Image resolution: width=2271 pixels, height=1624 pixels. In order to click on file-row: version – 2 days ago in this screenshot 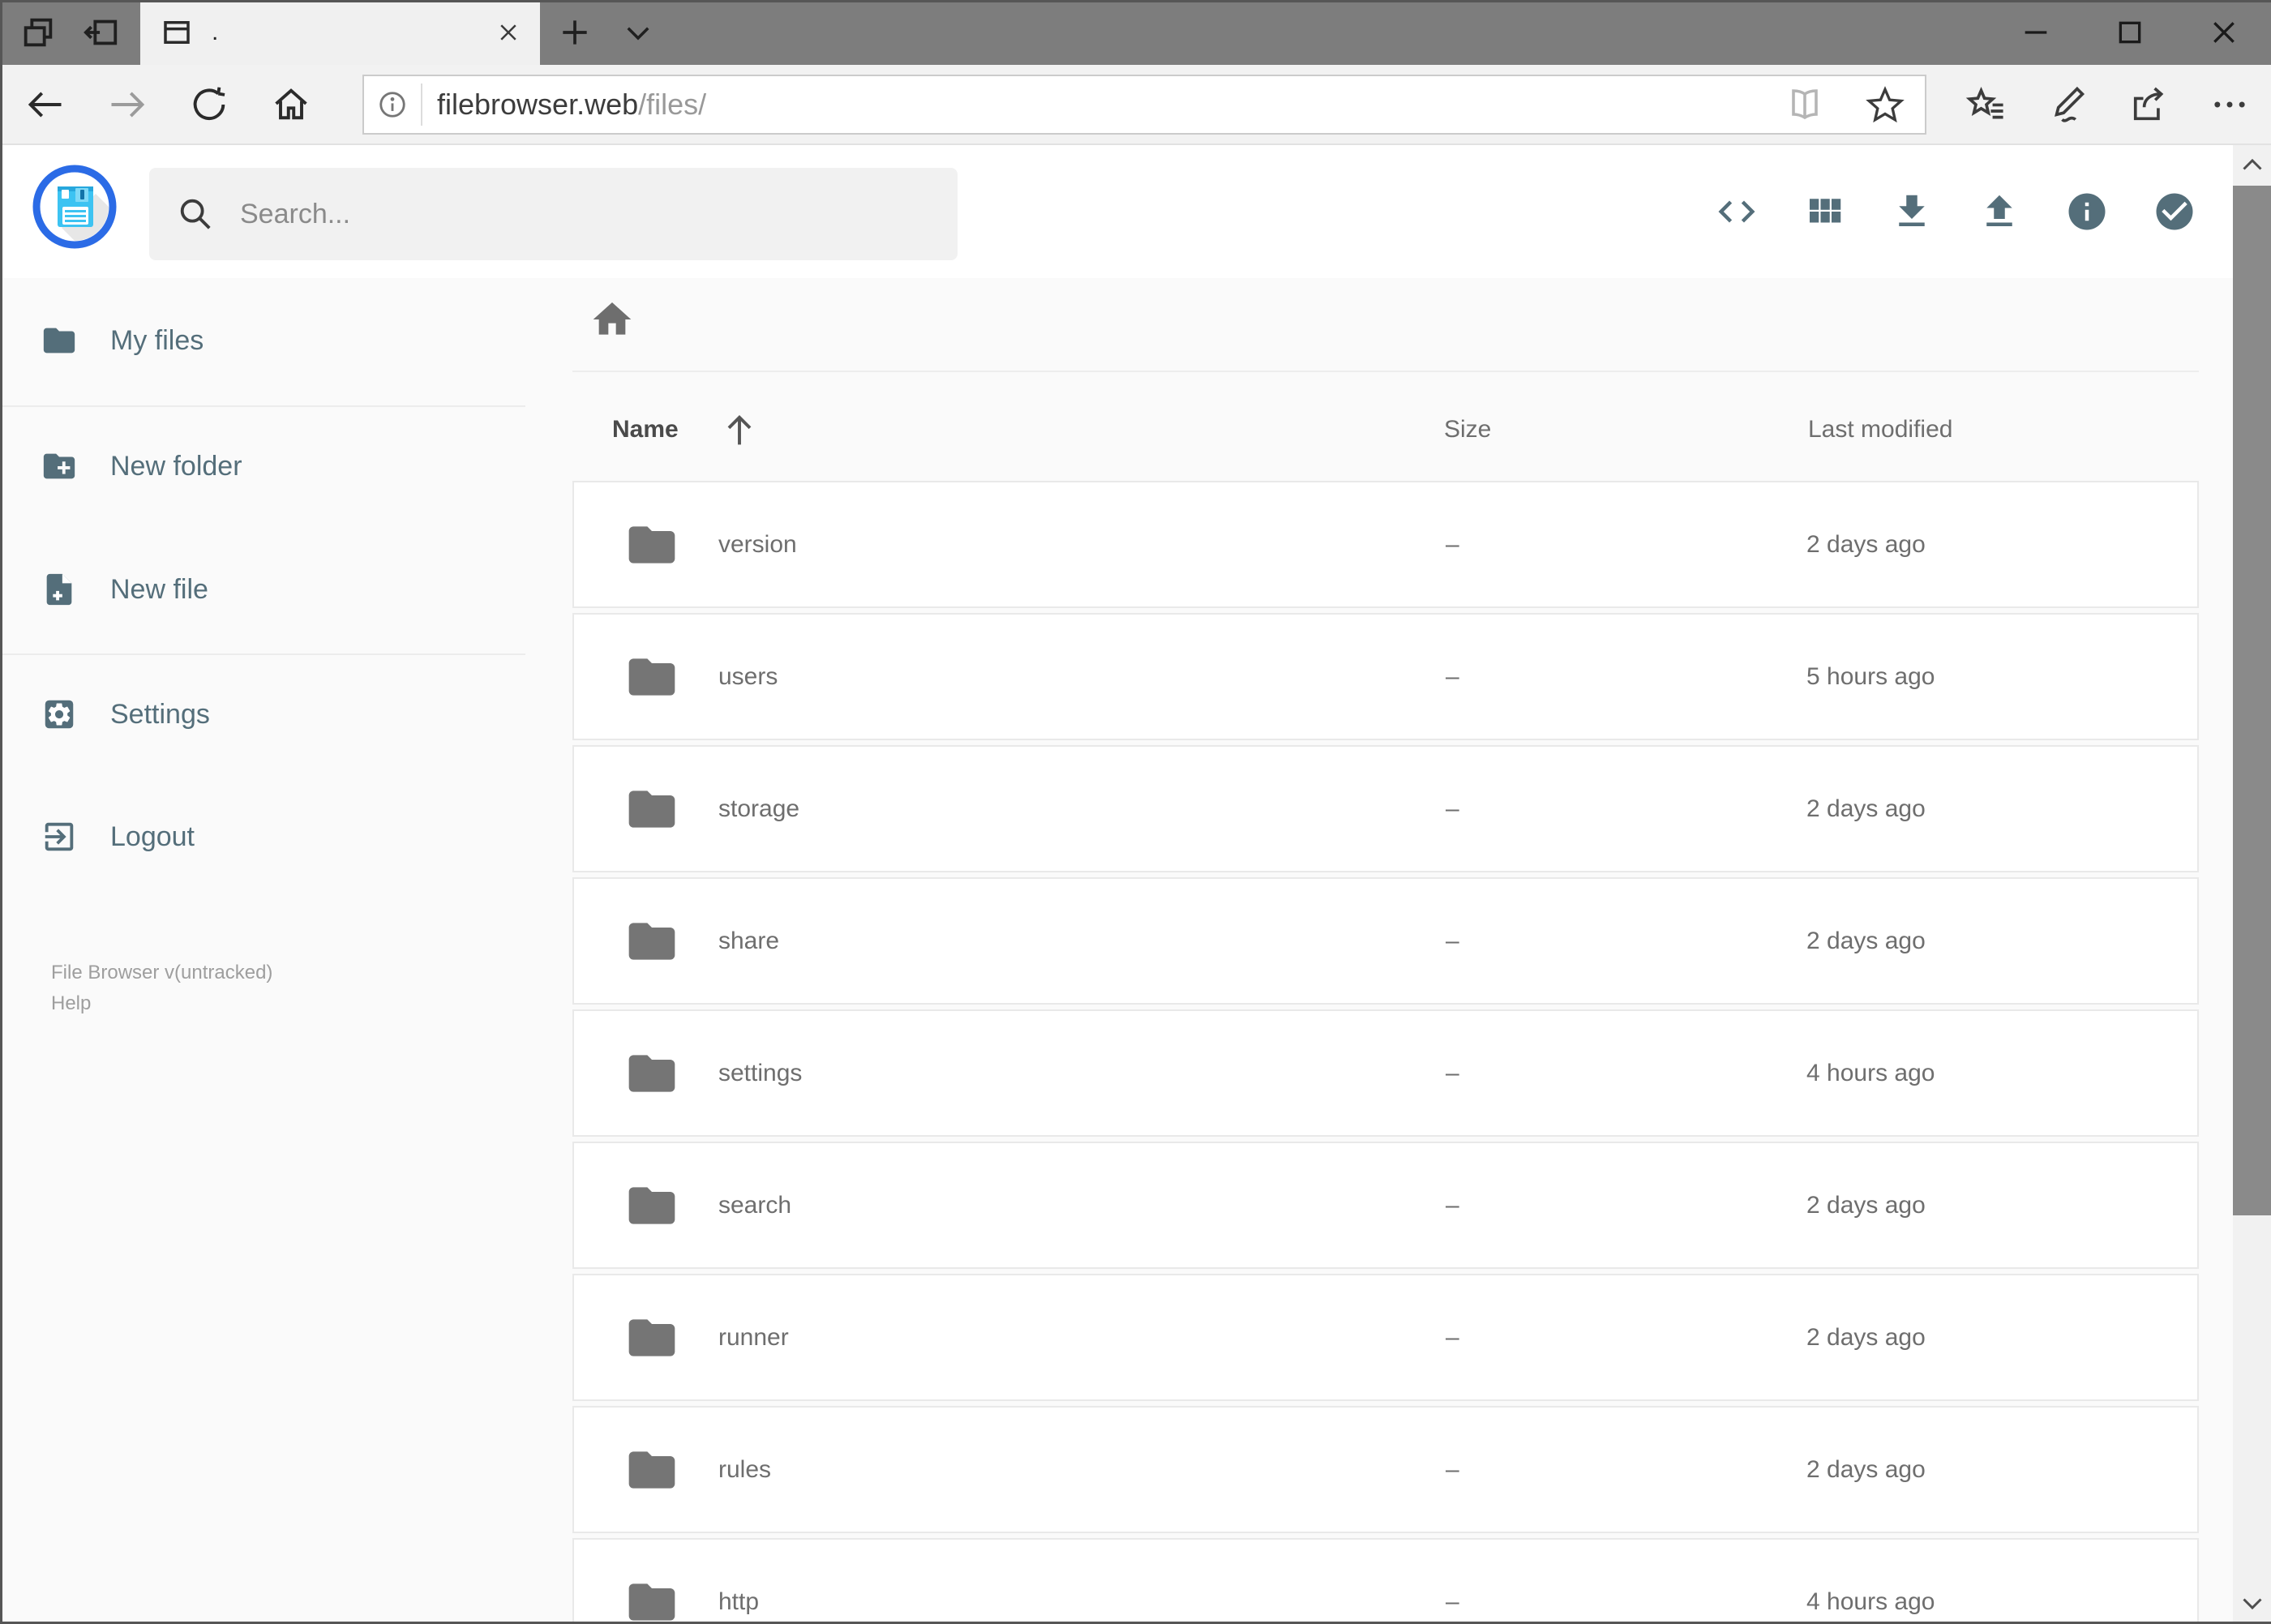, I will do `click(1385, 545)`.